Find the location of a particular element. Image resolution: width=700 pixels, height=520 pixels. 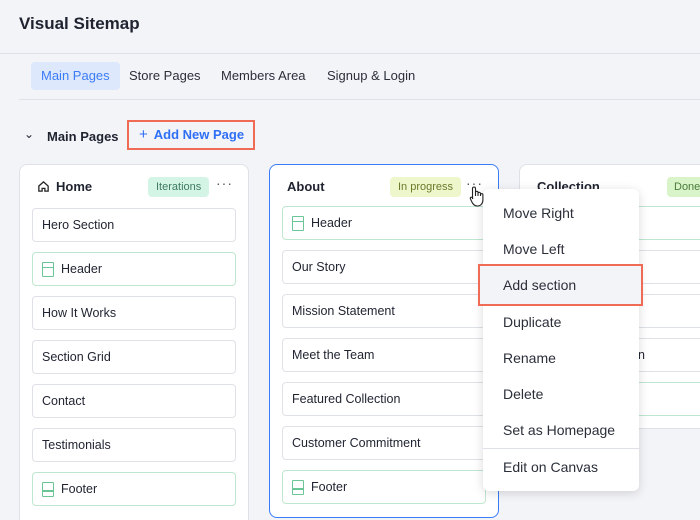

card-title: About is located at coordinates (306, 186).